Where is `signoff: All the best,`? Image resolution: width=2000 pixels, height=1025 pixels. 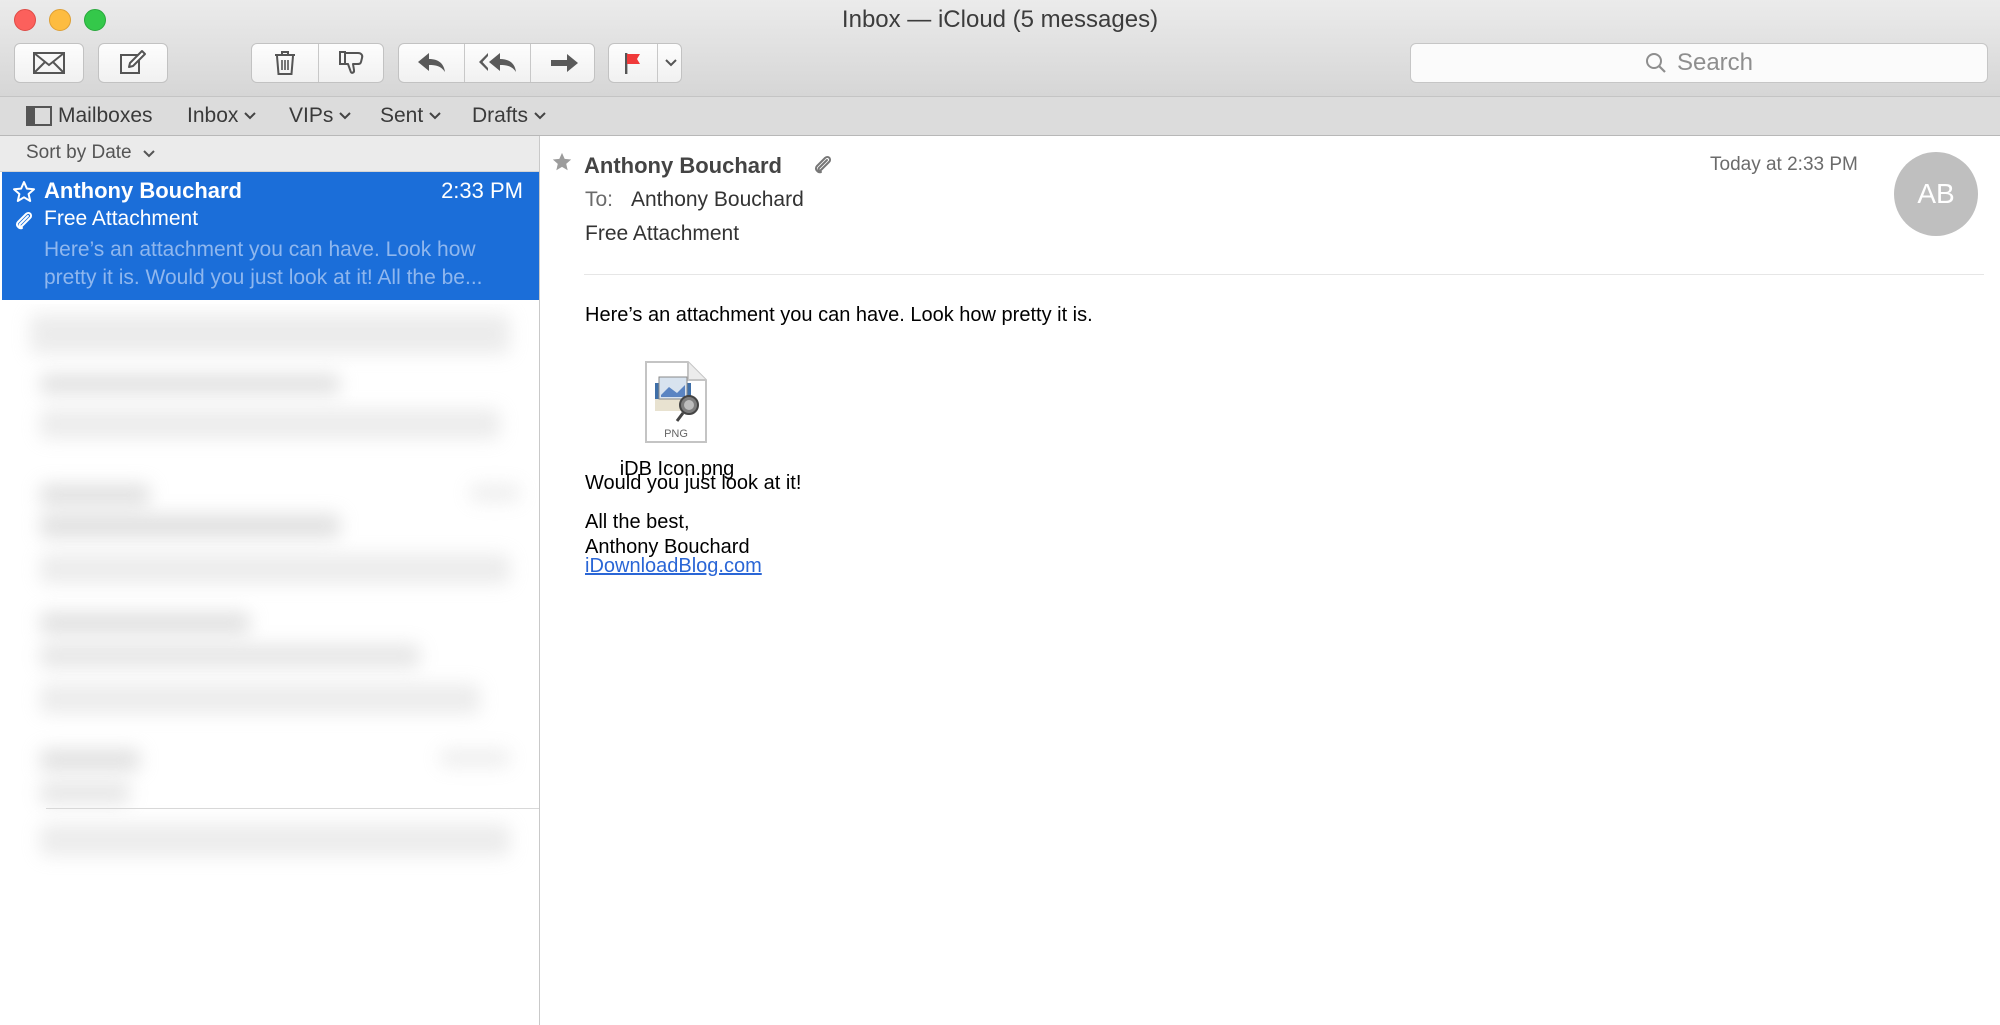 signoff: All the best, is located at coordinates (637, 522).